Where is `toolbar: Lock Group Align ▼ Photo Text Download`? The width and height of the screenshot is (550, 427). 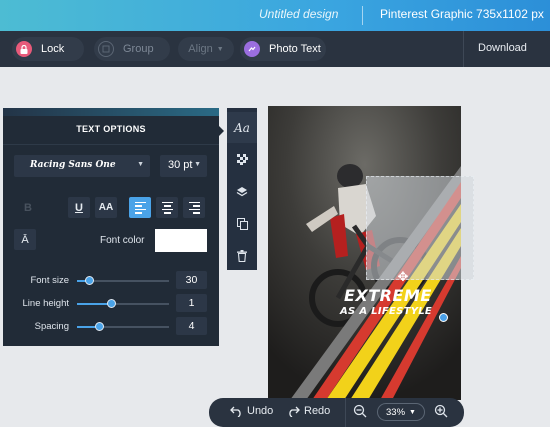 toolbar: Lock Group Align ▼ Photo Text Download is located at coordinates (275, 49).